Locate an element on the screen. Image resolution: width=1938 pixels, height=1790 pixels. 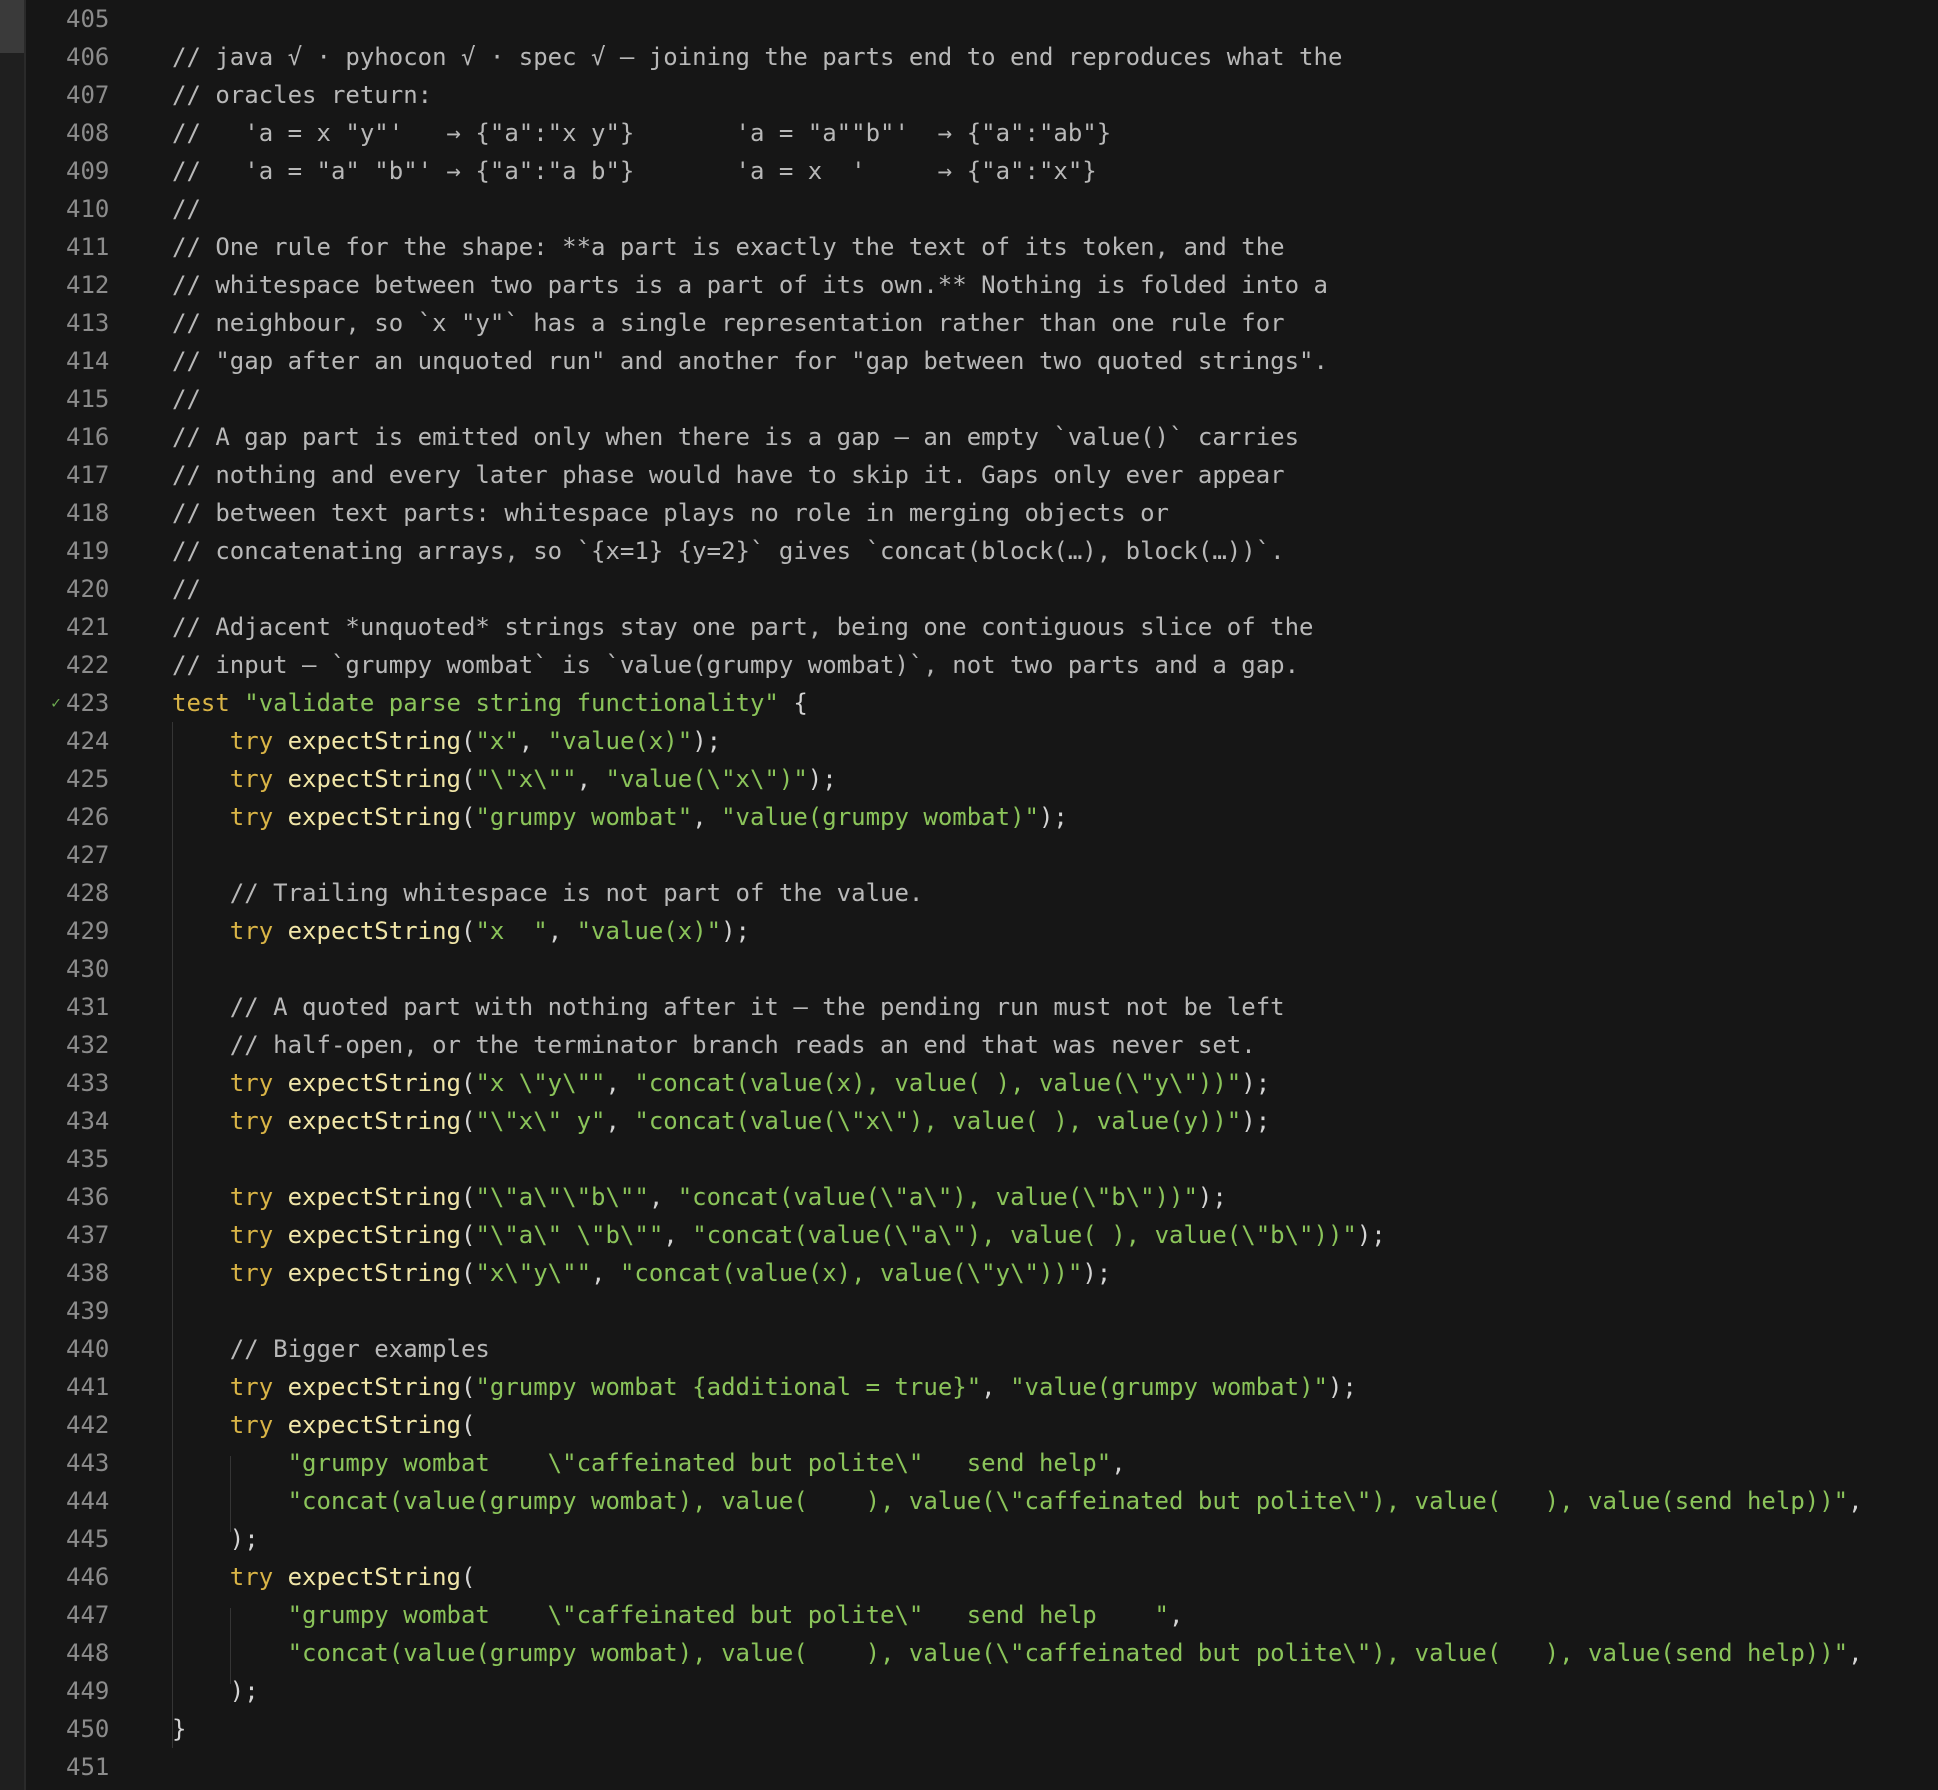
code-line: 451 is located at coordinates (982, 1767).